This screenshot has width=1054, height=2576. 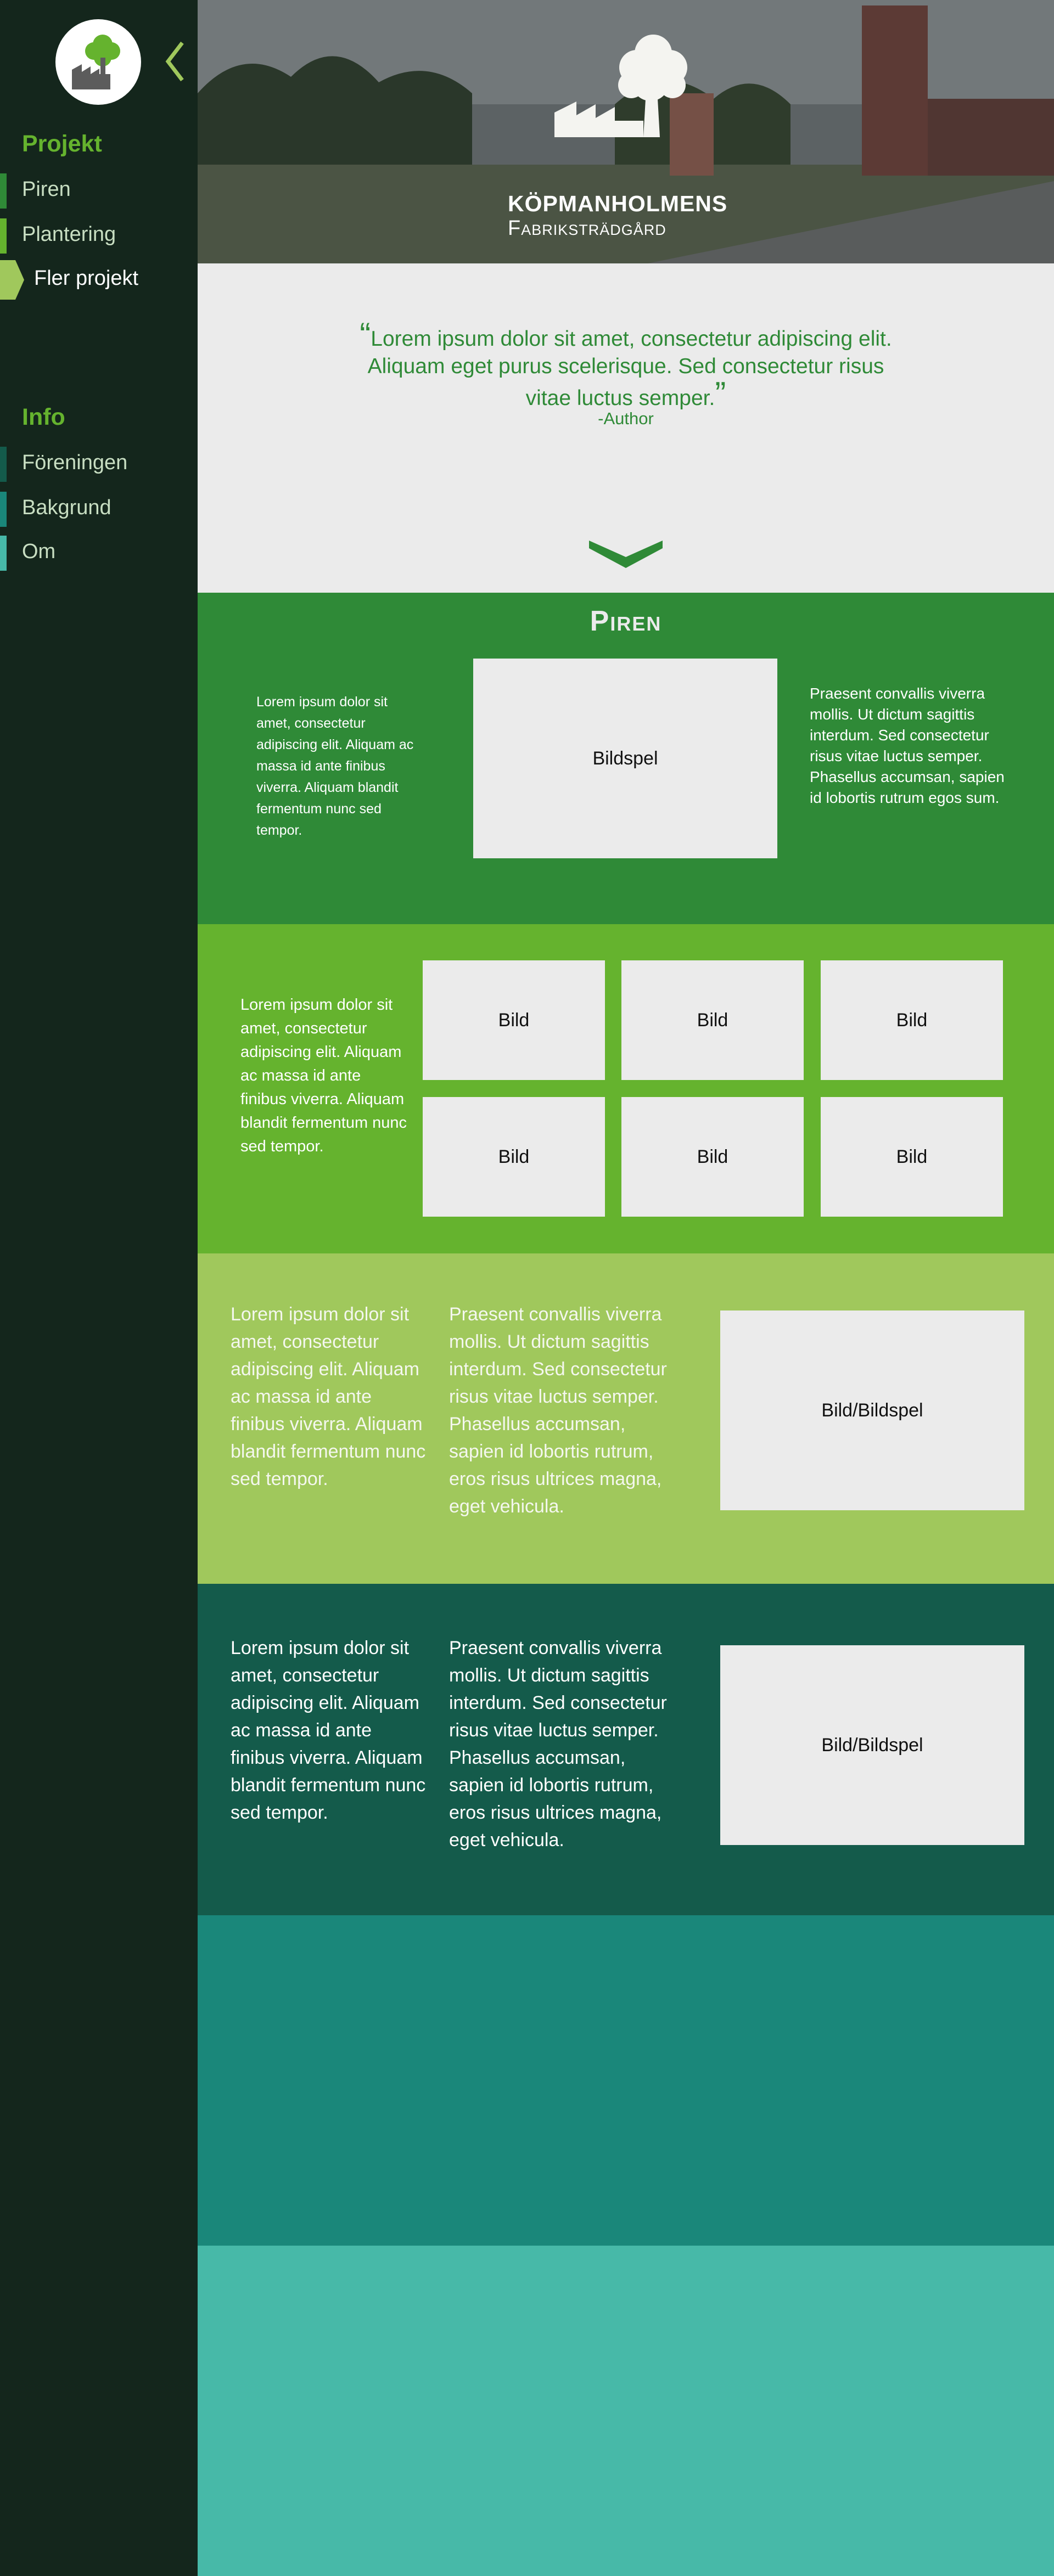 What do you see at coordinates (43, 417) in the screenshot?
I see `section-heading-info: Info` at bounding box center [43, 417].